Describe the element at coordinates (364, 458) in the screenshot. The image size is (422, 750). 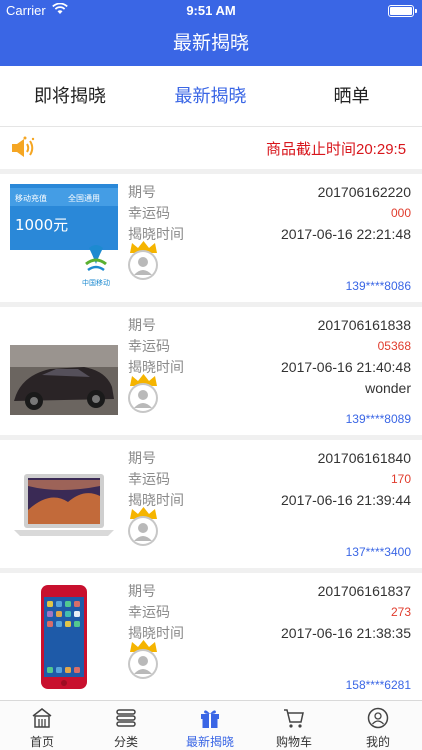
I see `period-value: 201706161840` at that location.